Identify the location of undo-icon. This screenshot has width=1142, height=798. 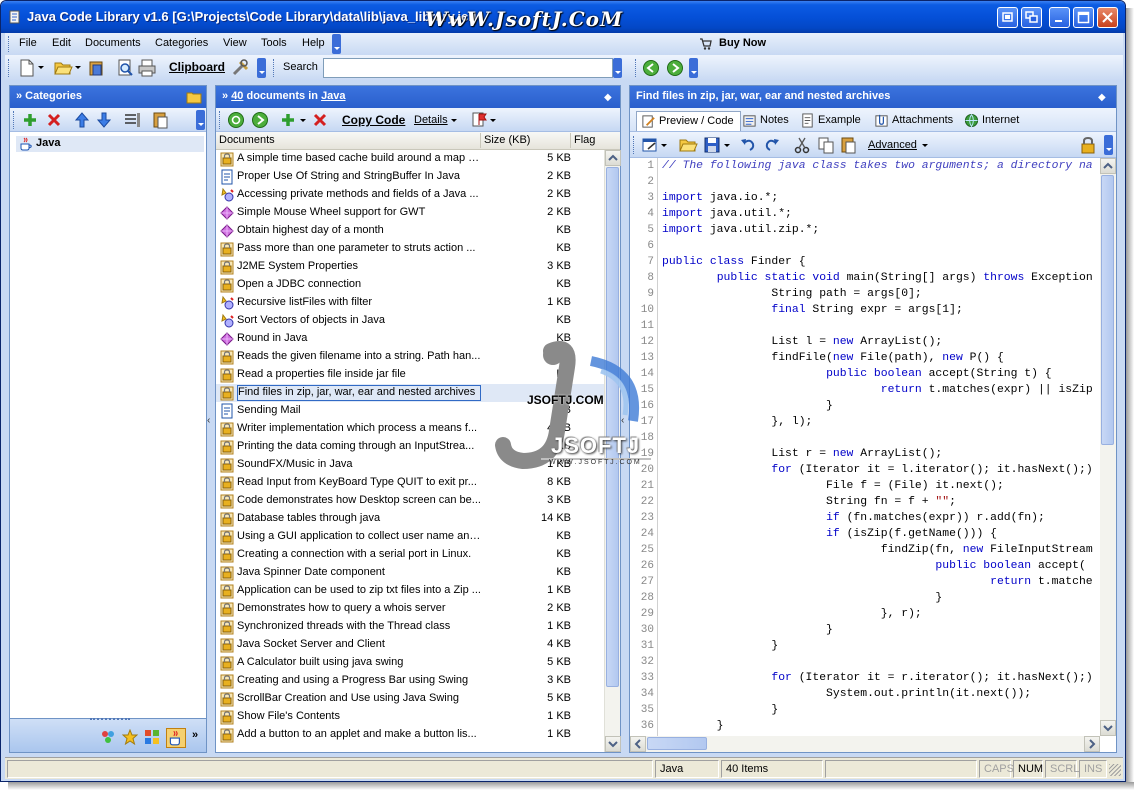
(748, 145).